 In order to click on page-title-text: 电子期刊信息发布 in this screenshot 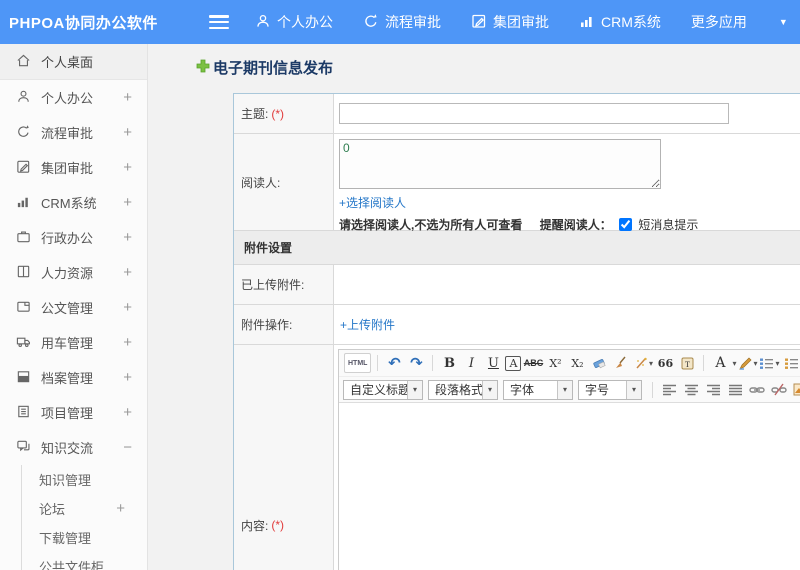, I will do `click(273, 68)`.